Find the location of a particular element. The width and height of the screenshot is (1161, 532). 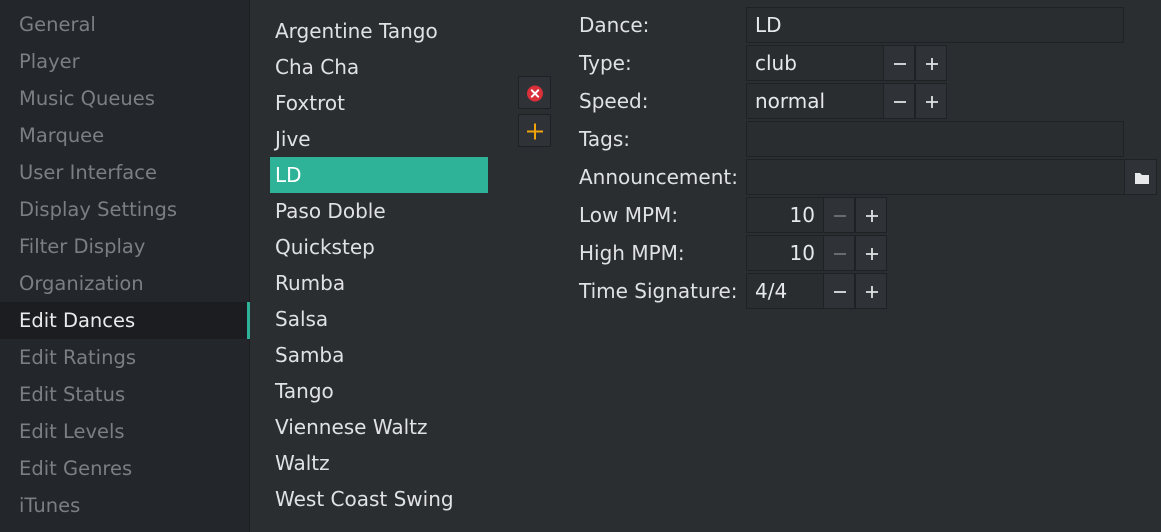

dance-list-item: Salsa is located at coordinates (379, 319).